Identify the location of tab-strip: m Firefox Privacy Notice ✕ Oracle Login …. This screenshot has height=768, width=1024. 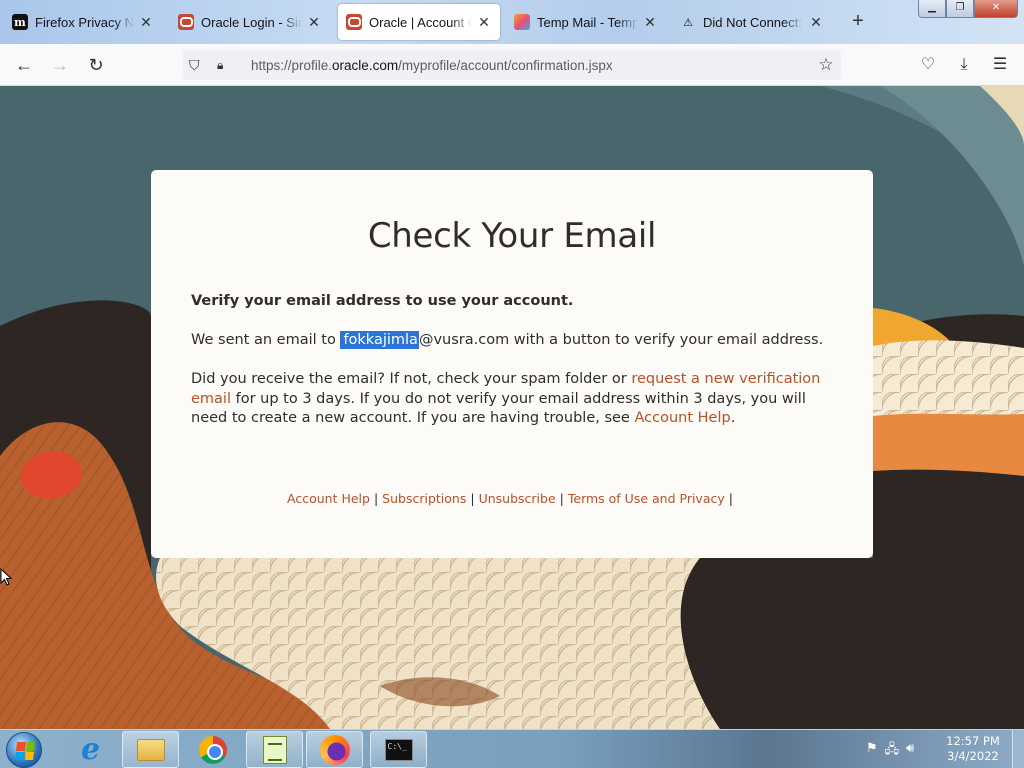
(512, 22).